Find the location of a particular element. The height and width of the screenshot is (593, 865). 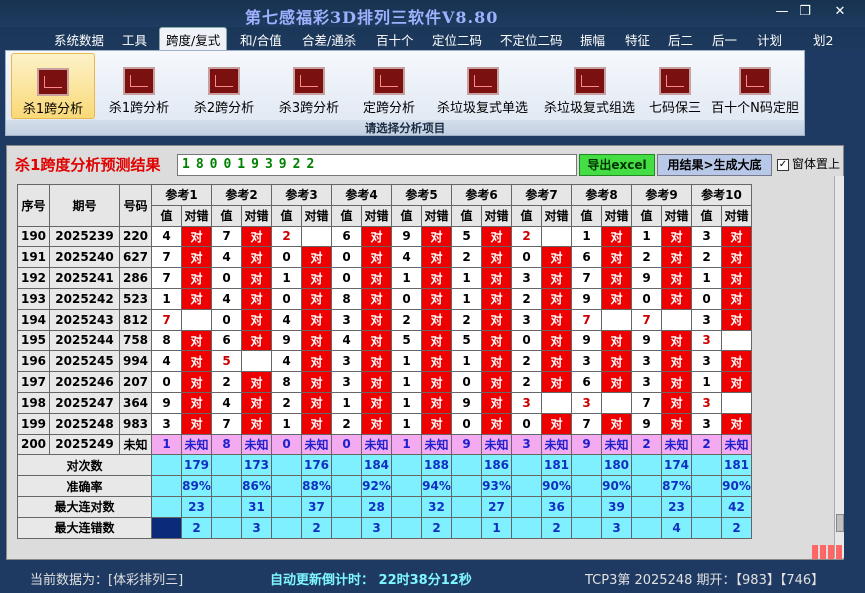

cell-seq: 196 is located at coordinates (33, 361).